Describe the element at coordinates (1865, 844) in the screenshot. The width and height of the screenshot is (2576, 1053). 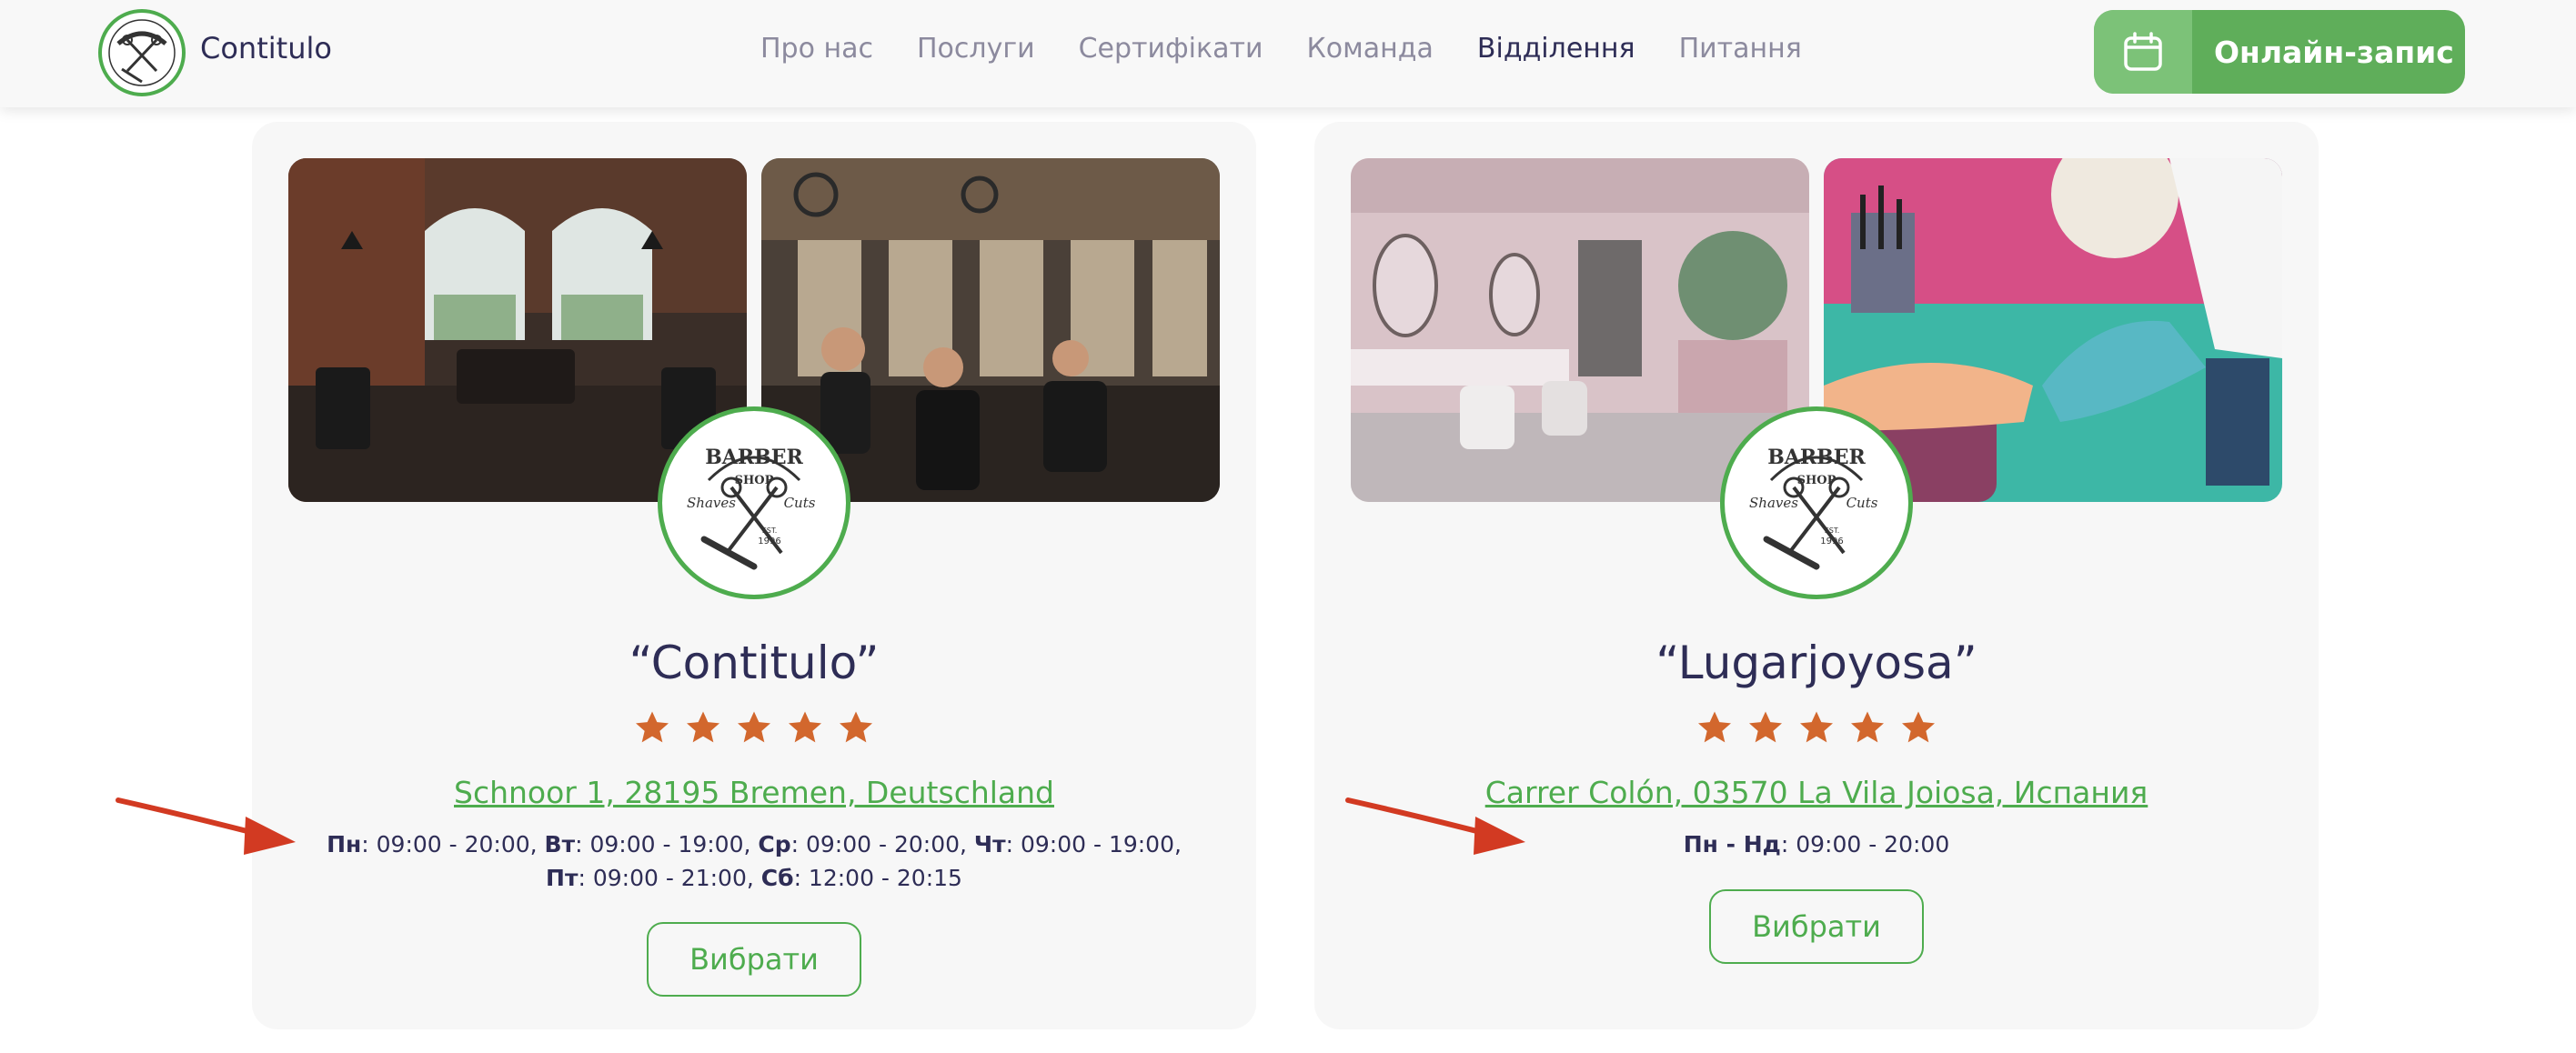
I see `hours-time: : 09:00 - 20:00` at that location.